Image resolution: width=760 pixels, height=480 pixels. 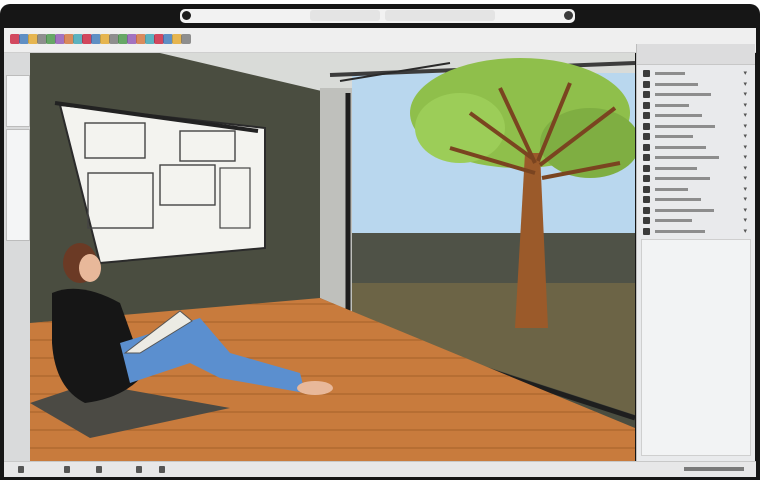 I want to click on info-icon, so click(x=162, y=469).